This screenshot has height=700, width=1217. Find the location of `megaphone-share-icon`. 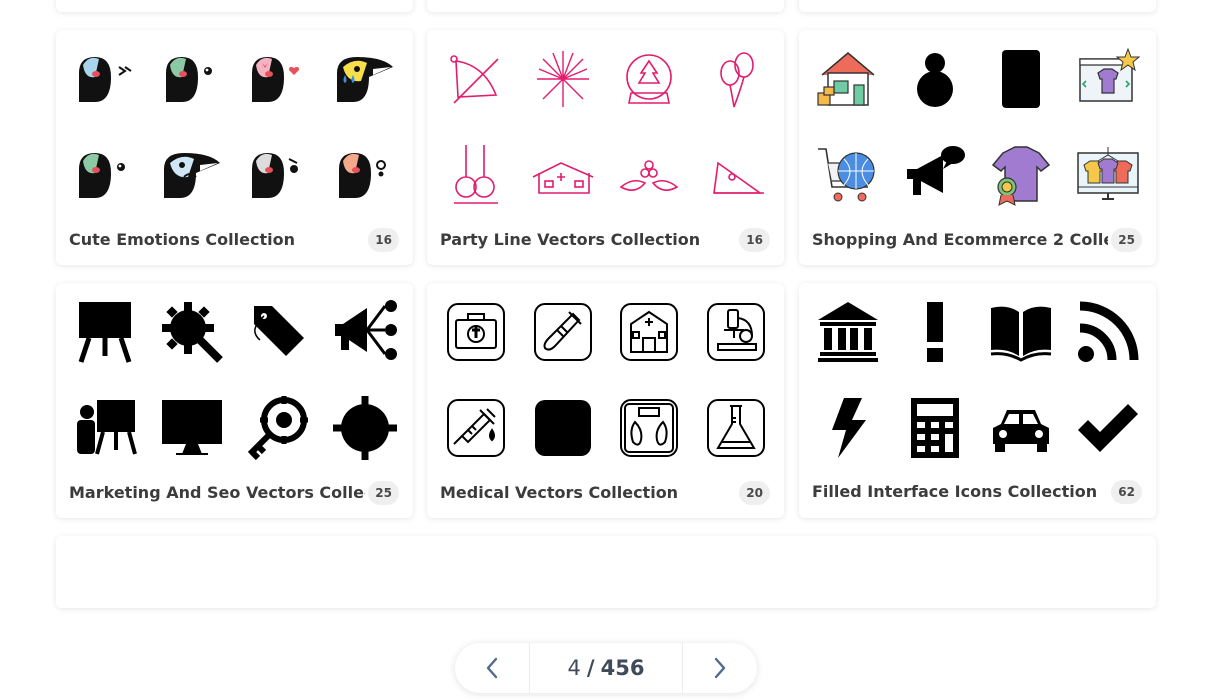

megaphone-share-icon is located at coordinates (365, 332).